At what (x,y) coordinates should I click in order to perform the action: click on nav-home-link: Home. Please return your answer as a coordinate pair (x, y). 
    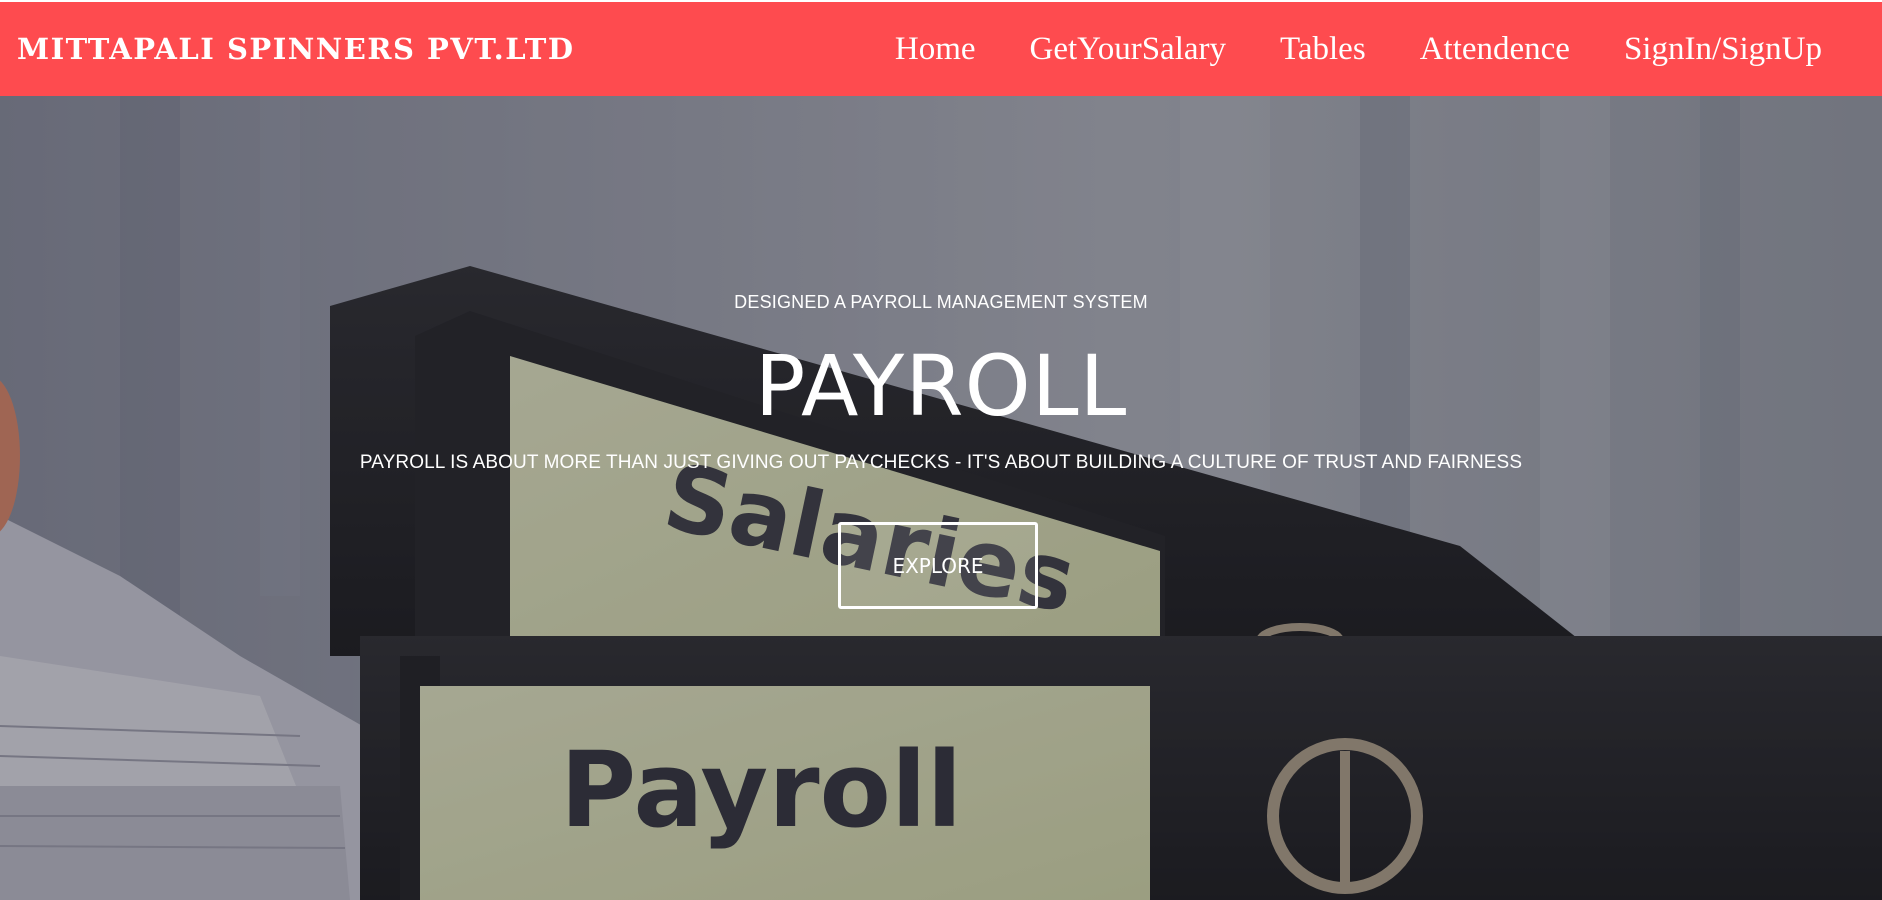
    Looking at the image, I should click on (935, 49).